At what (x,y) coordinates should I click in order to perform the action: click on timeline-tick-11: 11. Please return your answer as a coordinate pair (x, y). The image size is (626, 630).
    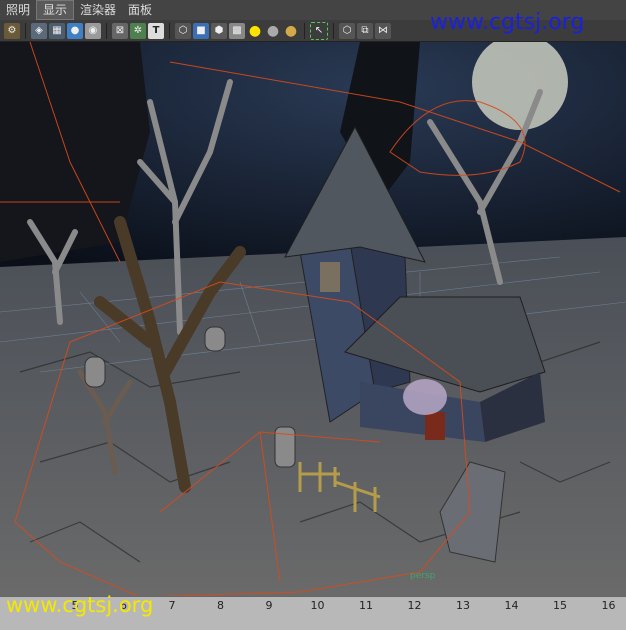
    Looking at the image, I should click on (366, 605).